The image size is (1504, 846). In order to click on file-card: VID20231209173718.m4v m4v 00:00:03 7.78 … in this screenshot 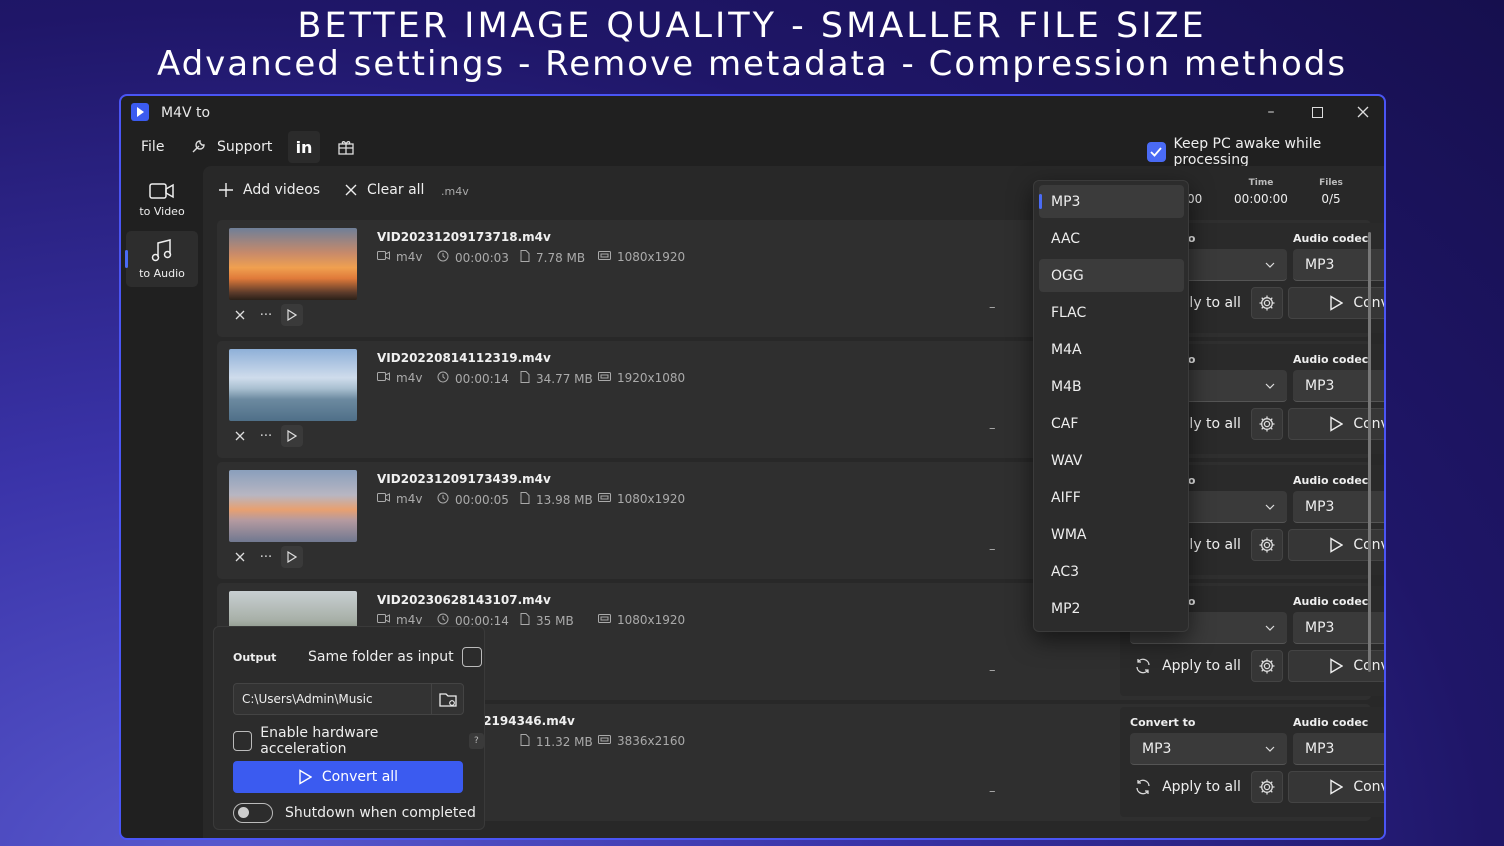, I will do `click(800, 278)`.